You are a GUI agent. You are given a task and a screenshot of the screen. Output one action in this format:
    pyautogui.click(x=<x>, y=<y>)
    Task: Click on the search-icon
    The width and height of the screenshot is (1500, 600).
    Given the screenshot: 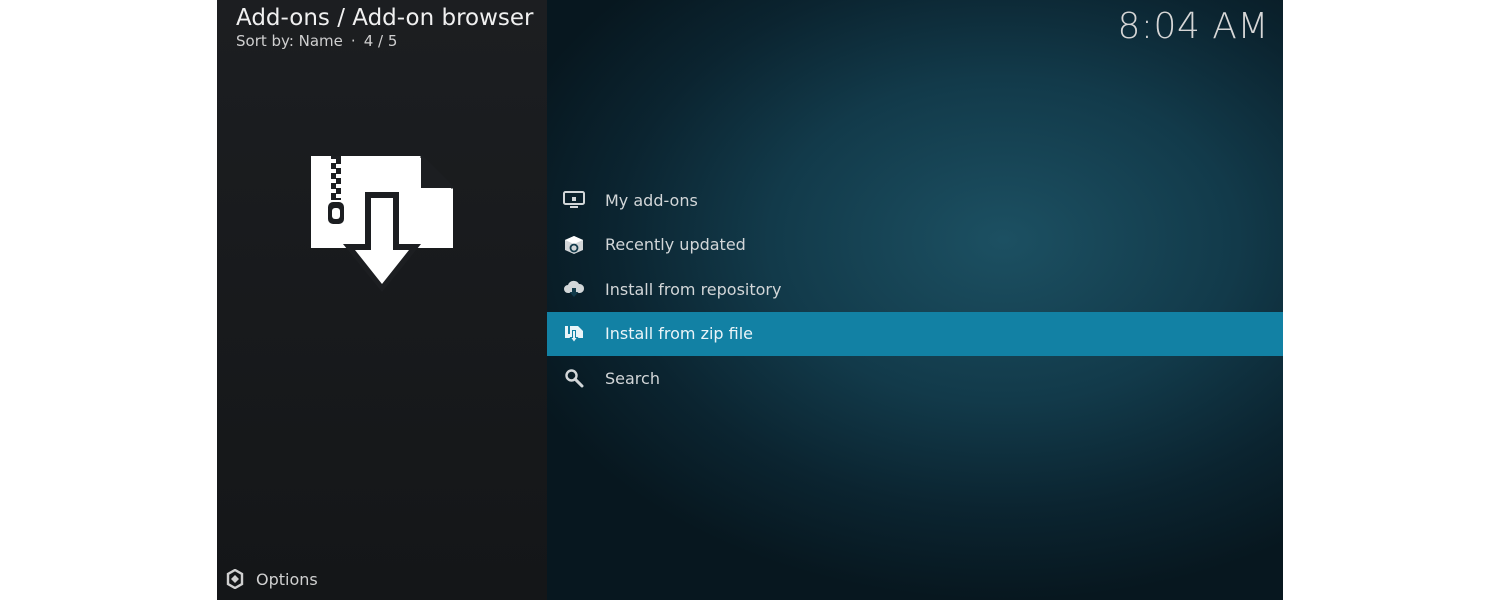 What is the action you would take?
    pyautogui.click(x=574, y=378)
    